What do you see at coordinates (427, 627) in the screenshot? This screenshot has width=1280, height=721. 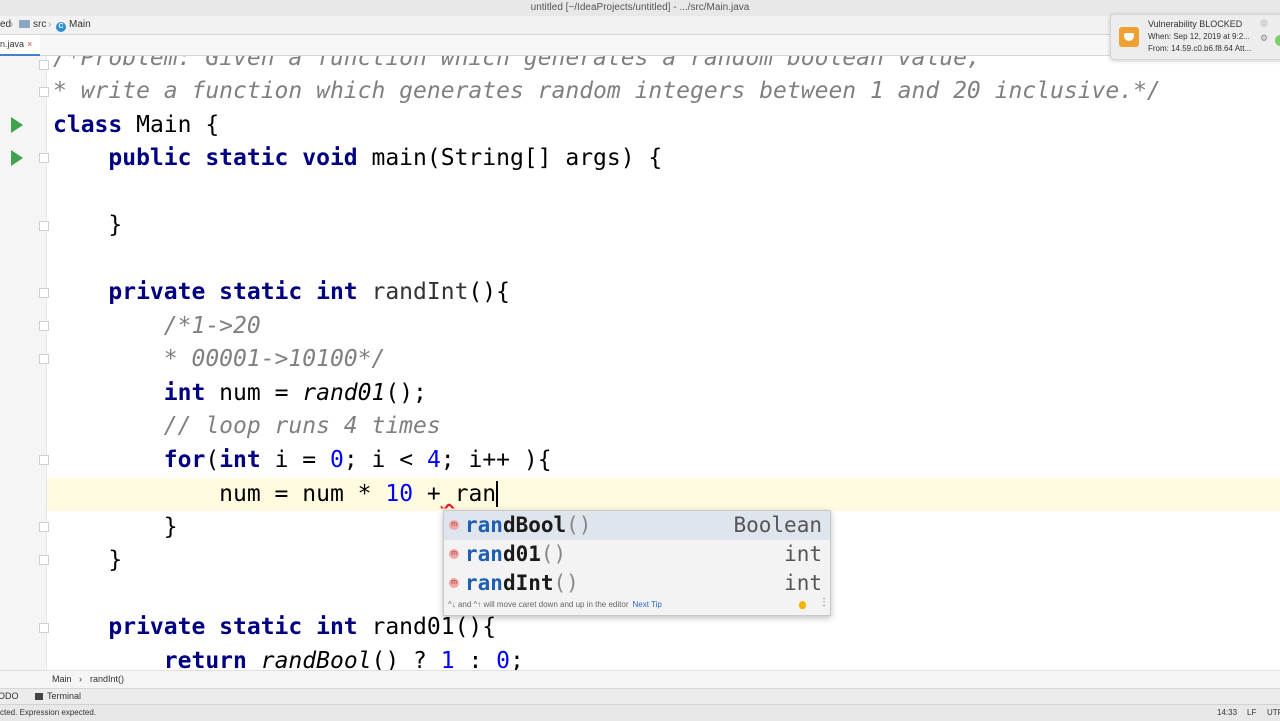 I see `code-text: rand01(){` at bounding box center [427, 627].